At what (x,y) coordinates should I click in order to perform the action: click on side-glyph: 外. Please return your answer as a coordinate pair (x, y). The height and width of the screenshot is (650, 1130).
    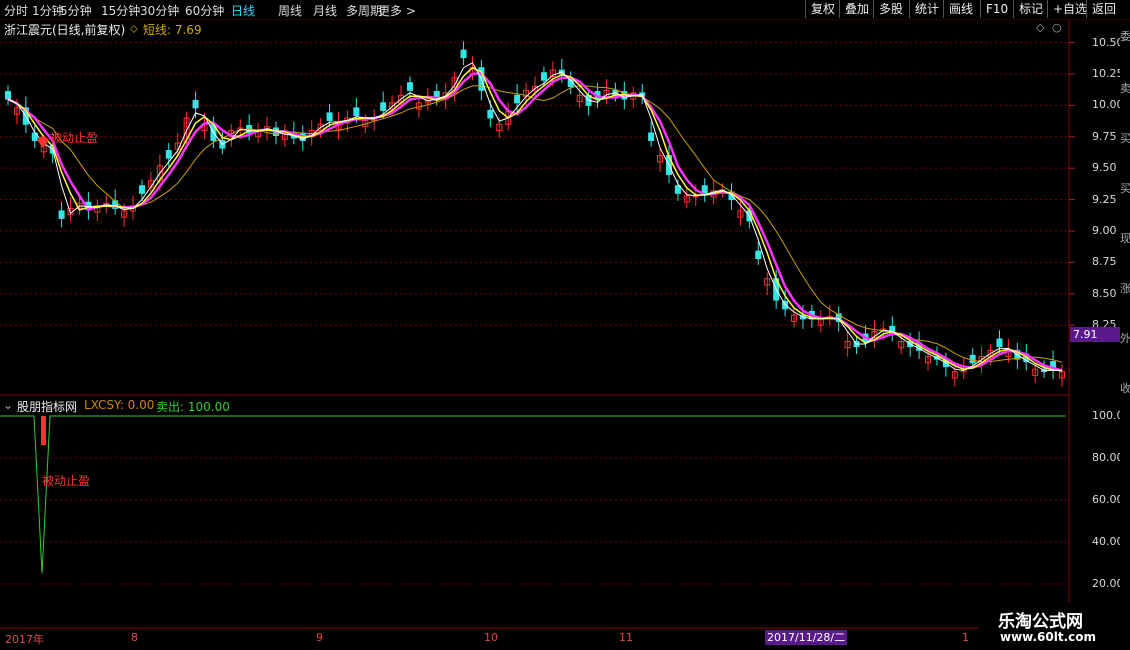
    Looking at the image, I should click on (1125, 338).